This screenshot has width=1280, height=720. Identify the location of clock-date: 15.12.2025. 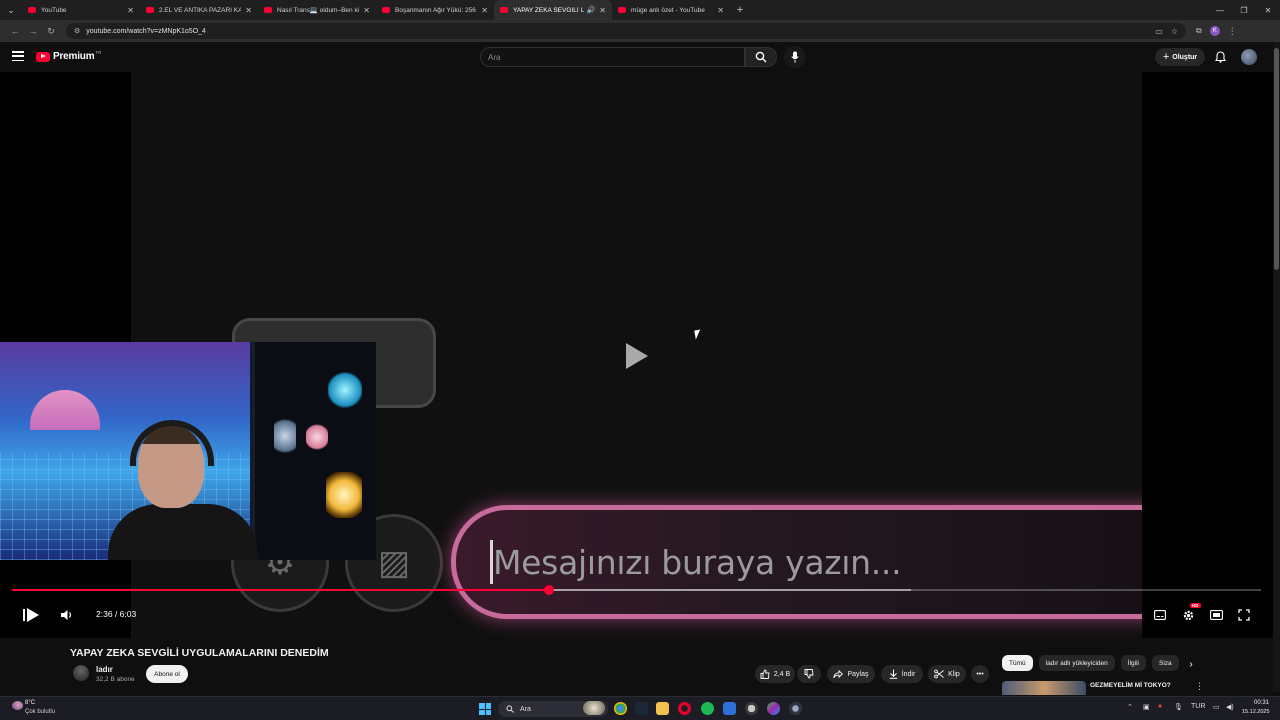
(1256, 712).